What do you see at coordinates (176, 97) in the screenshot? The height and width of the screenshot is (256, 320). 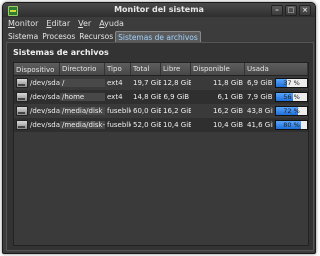 I see `free-cell: 6,9 GiB` at bounding box center [176, 97].